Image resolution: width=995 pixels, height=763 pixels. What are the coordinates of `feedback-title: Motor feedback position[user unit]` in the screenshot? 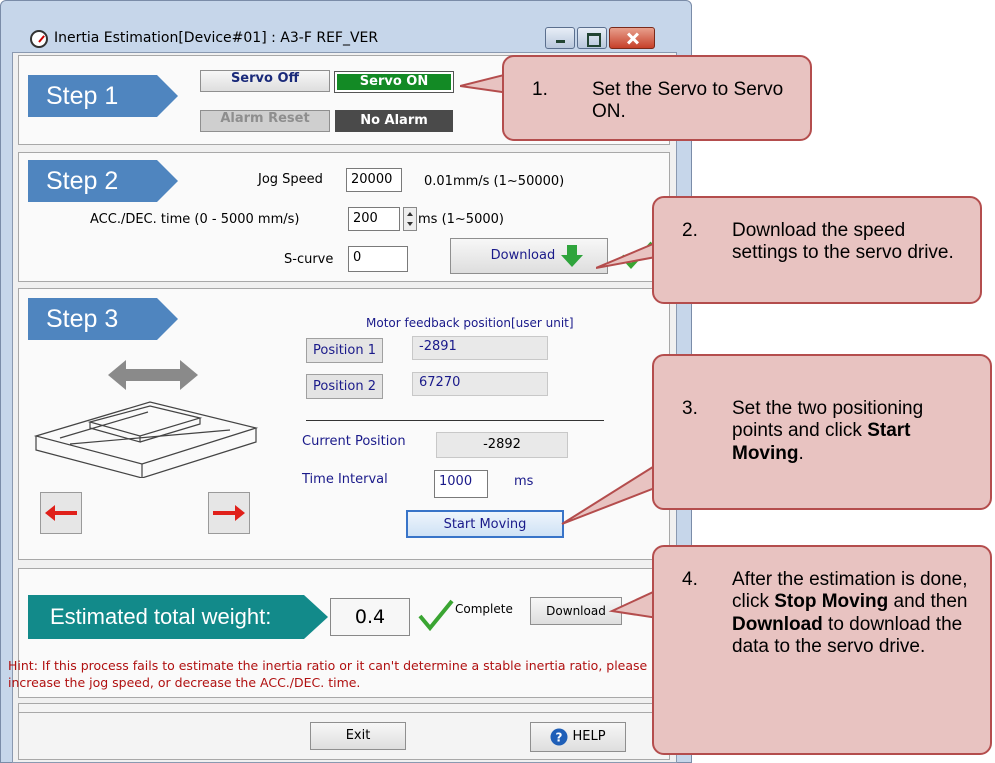 It's located at (470, 323).